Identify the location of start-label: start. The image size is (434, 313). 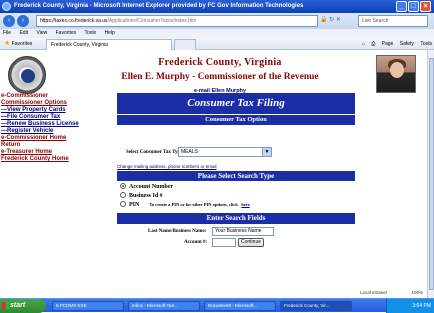
(18, 305).